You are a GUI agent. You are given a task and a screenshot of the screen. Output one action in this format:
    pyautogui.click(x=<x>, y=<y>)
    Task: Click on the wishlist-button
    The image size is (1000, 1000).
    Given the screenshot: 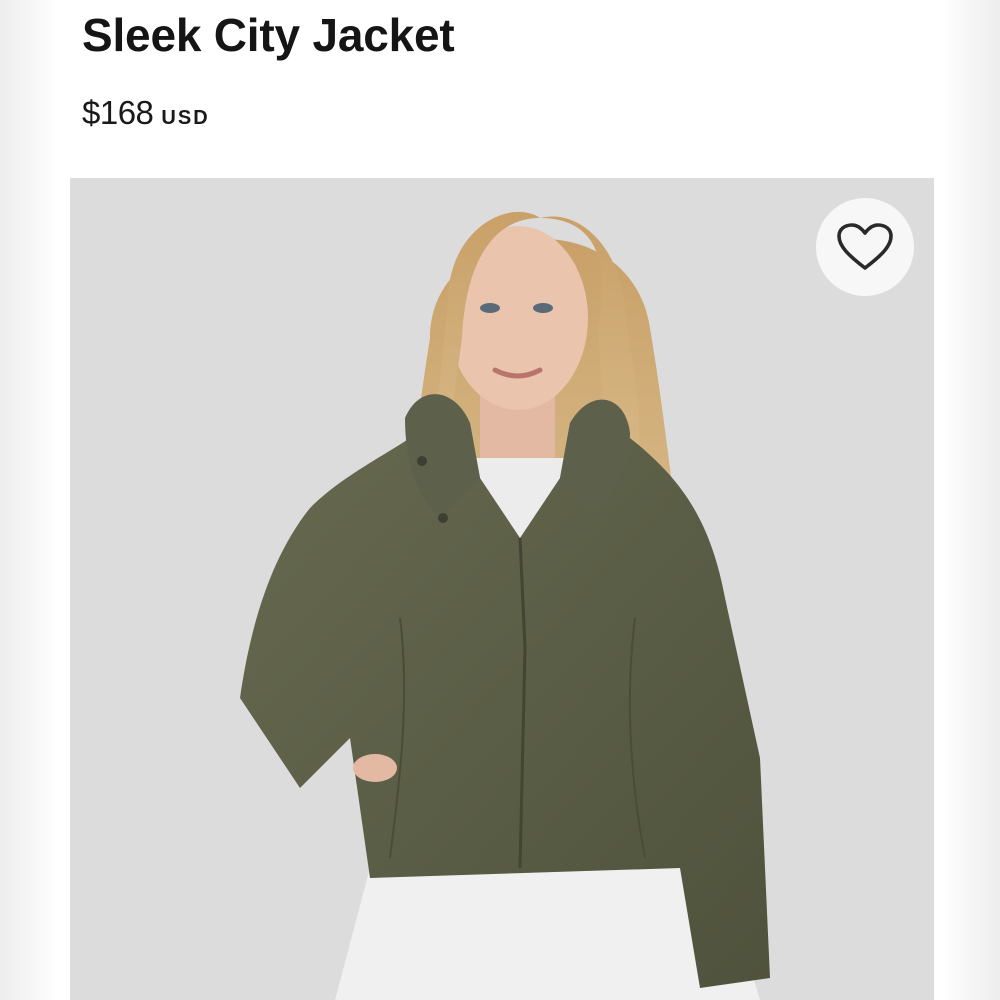 What is the action you would take?
    pyautogui.click(x=865, y=247)
    